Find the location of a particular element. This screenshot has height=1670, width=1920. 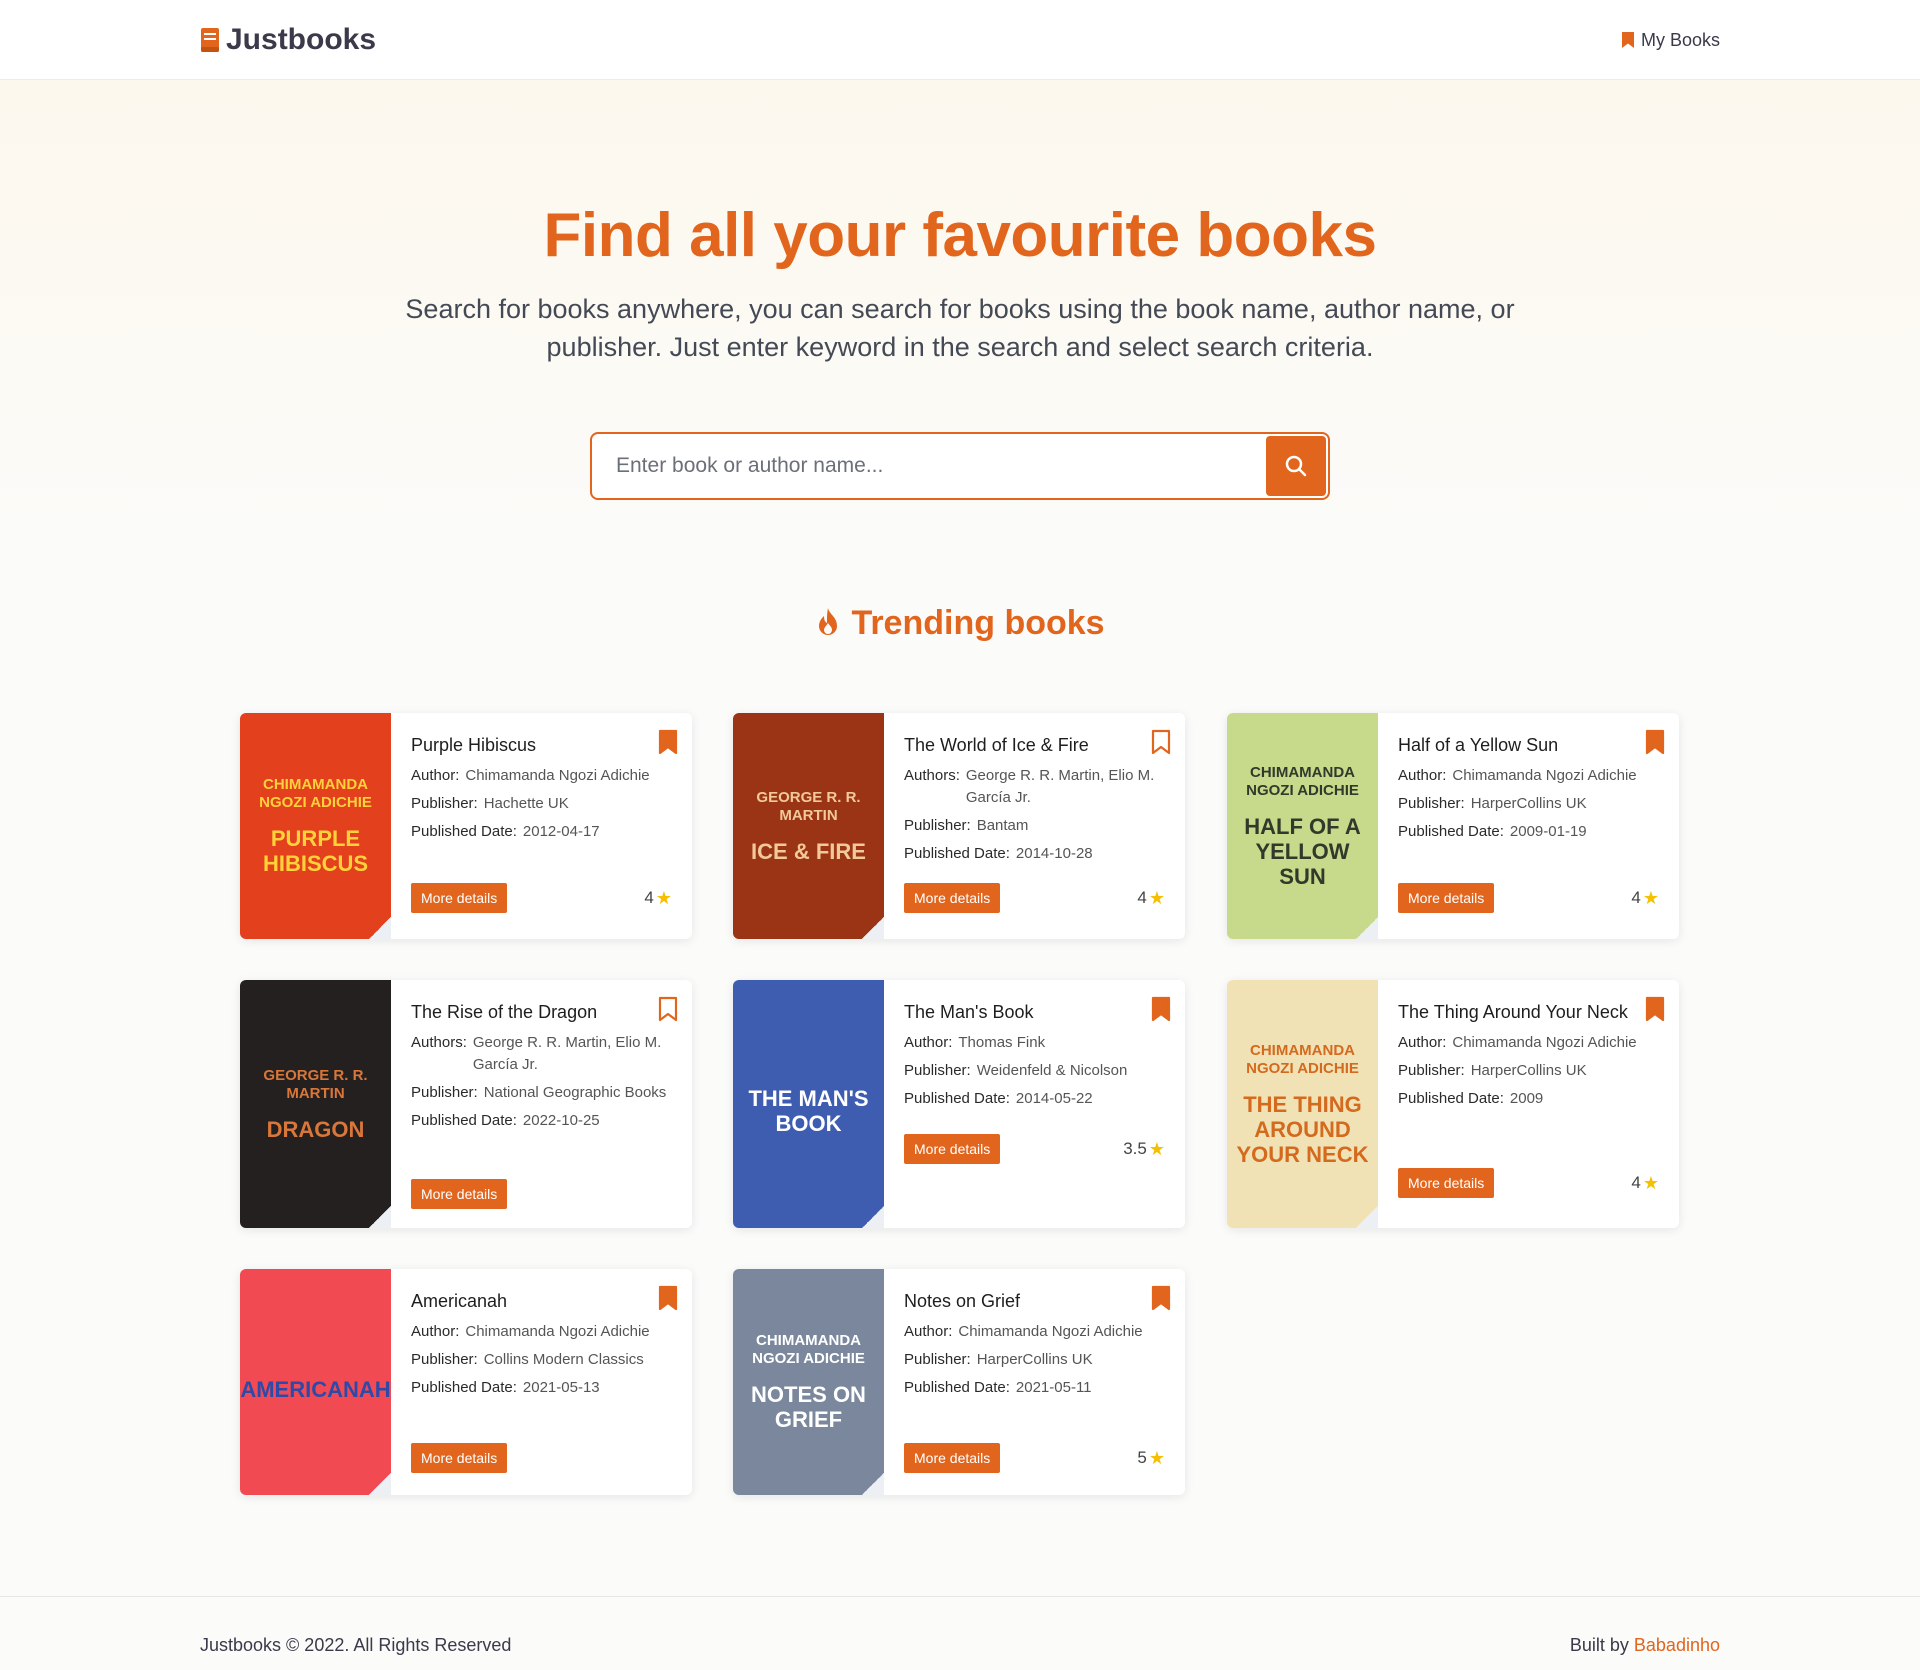

brand-name: Justbooks is located at coordinates (301, 39).